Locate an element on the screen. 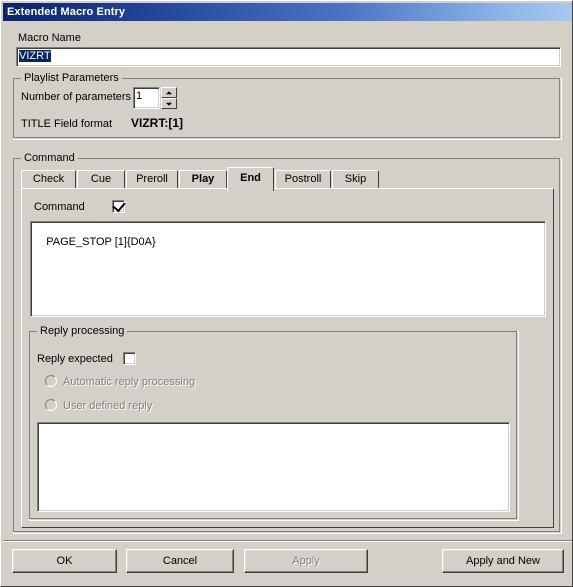 This screenshot has height=587, width=573. automatic-reply-label: Automatic reply processing is located at coordinates (129, 382).